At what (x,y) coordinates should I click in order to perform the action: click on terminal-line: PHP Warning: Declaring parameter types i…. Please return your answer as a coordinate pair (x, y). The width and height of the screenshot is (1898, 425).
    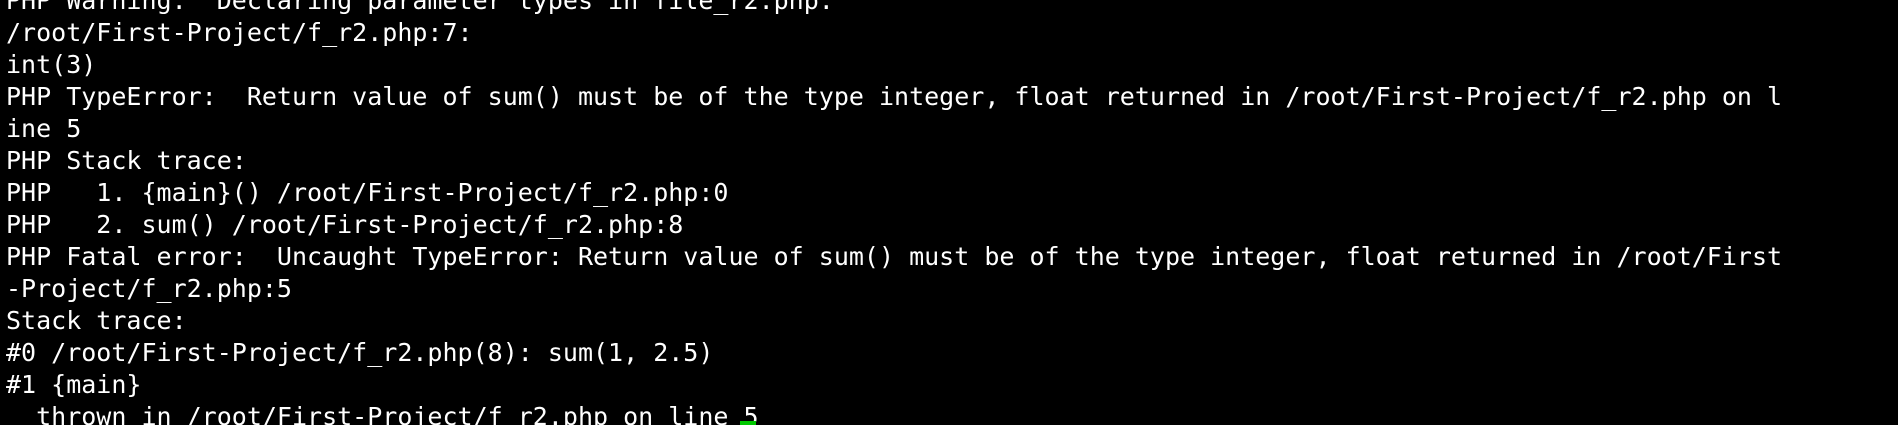
    Looking at the image, I should click on (420, 7).